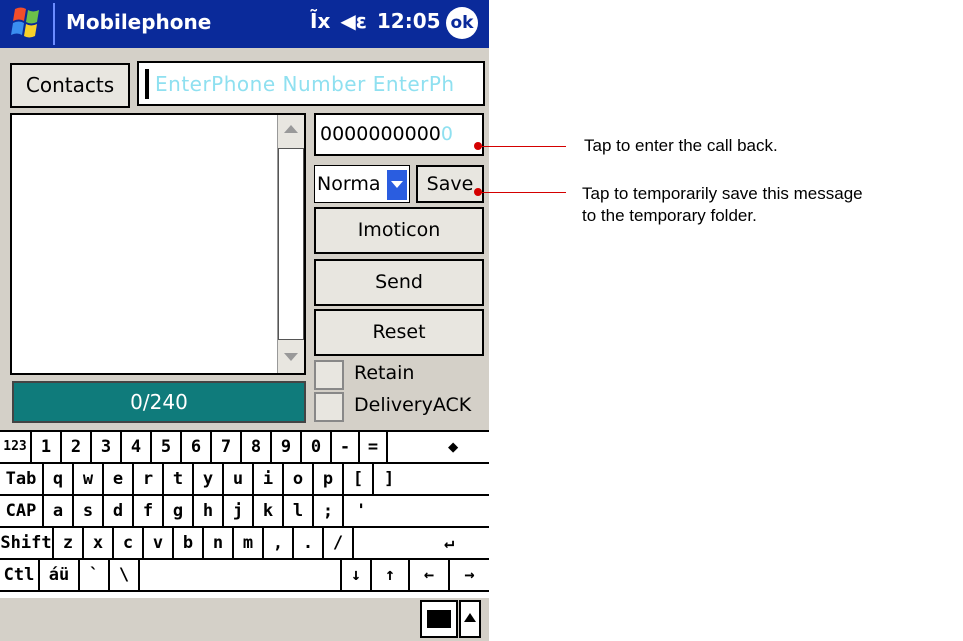  I want to click on phone-number-input: EnterPhone Number EnterPh, so click(311, 83).